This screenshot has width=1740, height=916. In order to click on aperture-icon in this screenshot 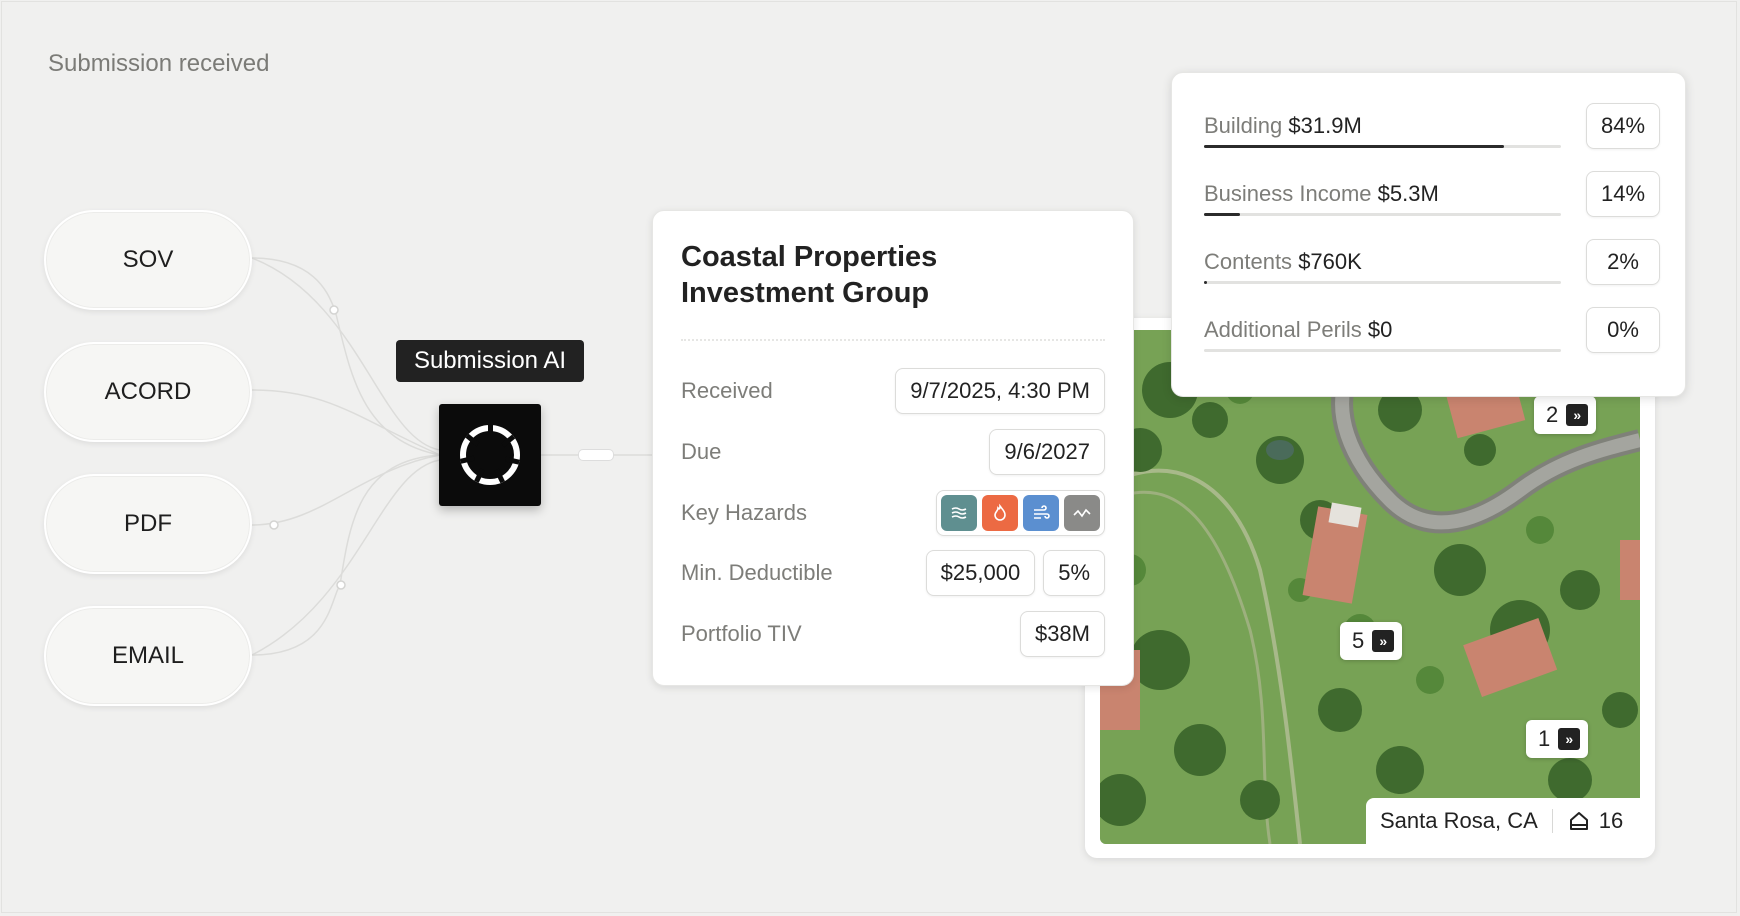, I will do `click(490, 455)`.